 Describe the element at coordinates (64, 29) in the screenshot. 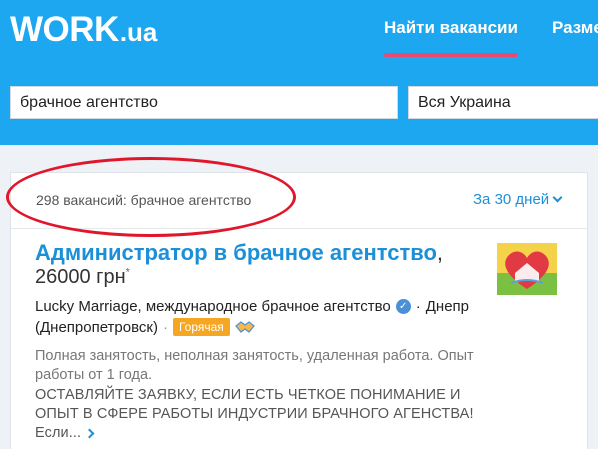

I see `logo-work-text: WORK` at that location.